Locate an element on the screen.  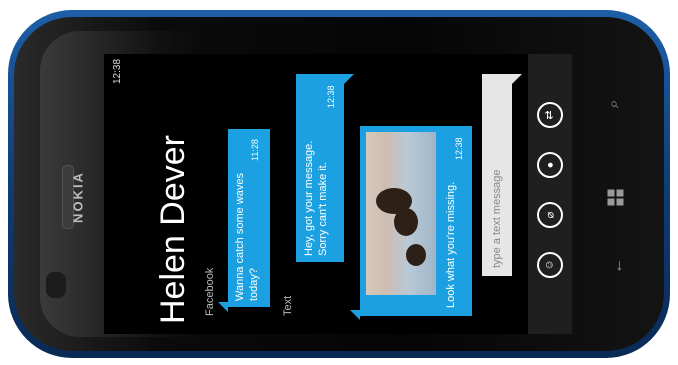
search-icon: ⌕ is located at coordinates (614, 104).